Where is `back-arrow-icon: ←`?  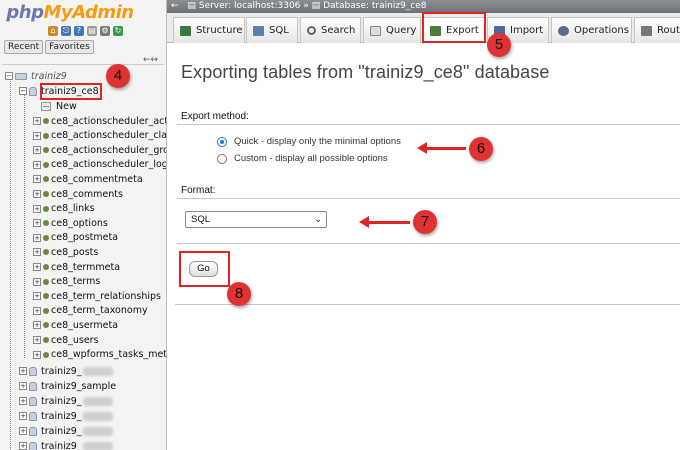
back-arrow-icon: ← is located at coordinates (175, 6).